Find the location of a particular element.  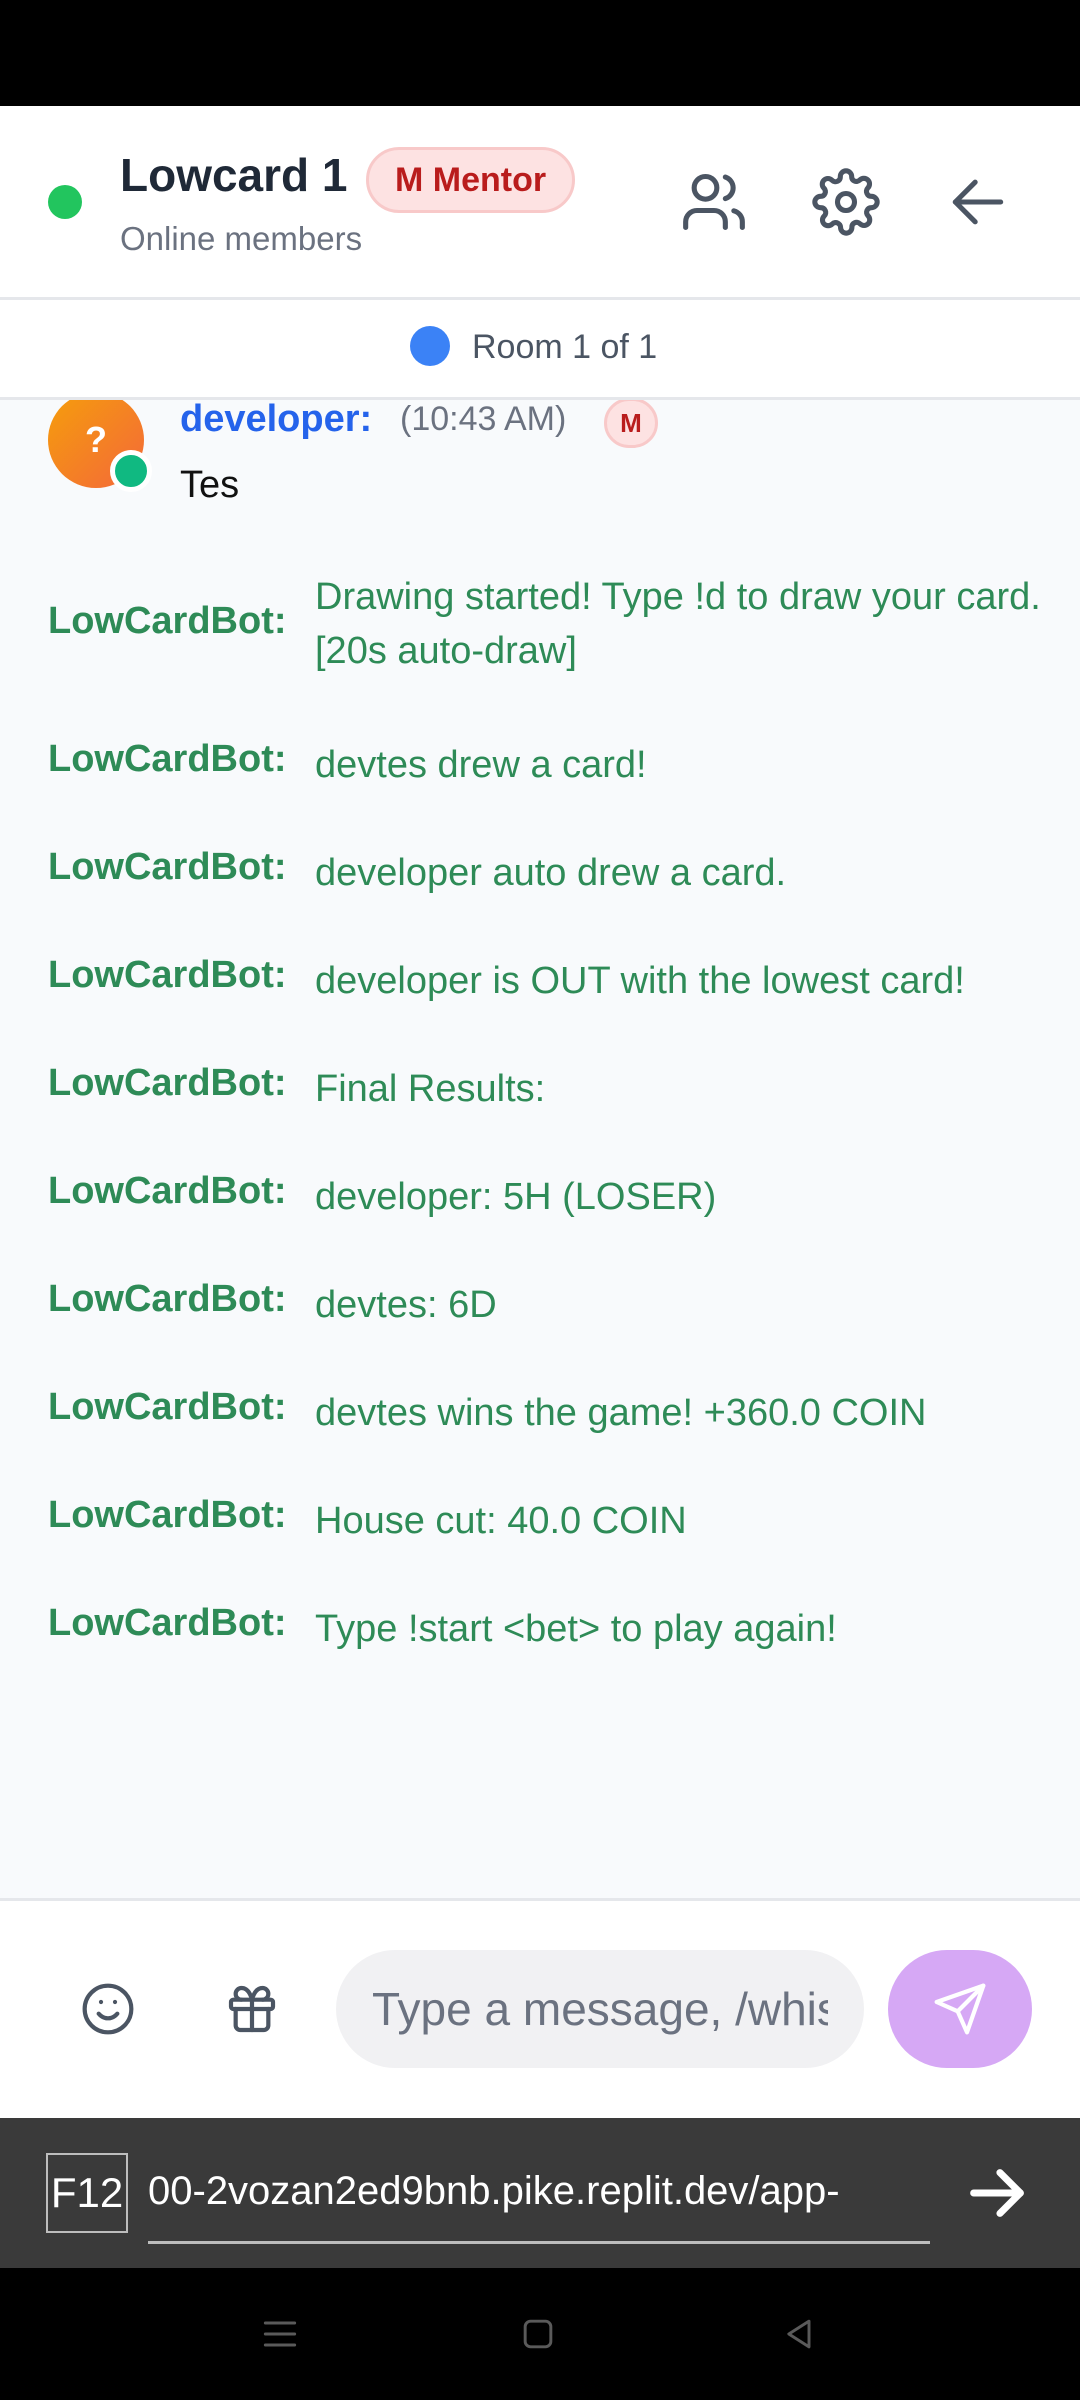

mentor-badge: M Mentor is located at coordinates (471, 180).